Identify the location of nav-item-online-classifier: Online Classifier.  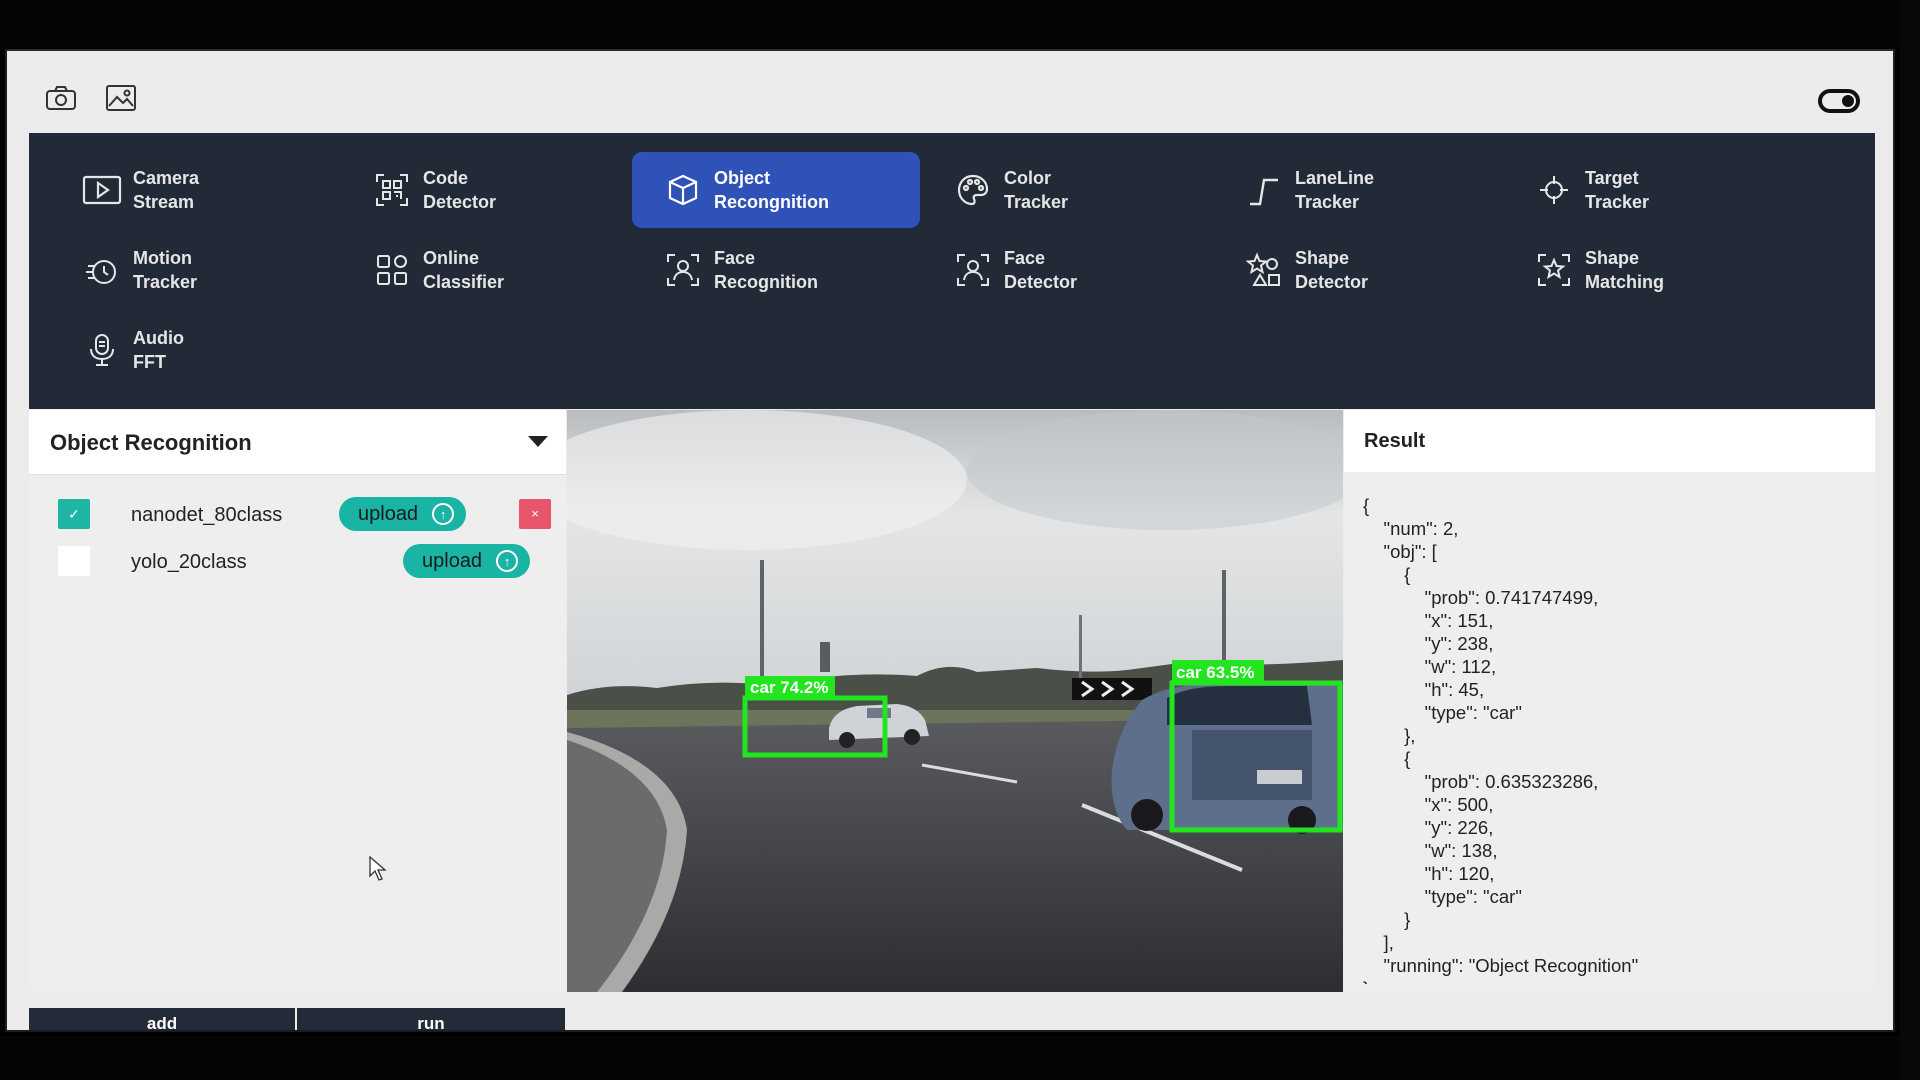
(485, 270).